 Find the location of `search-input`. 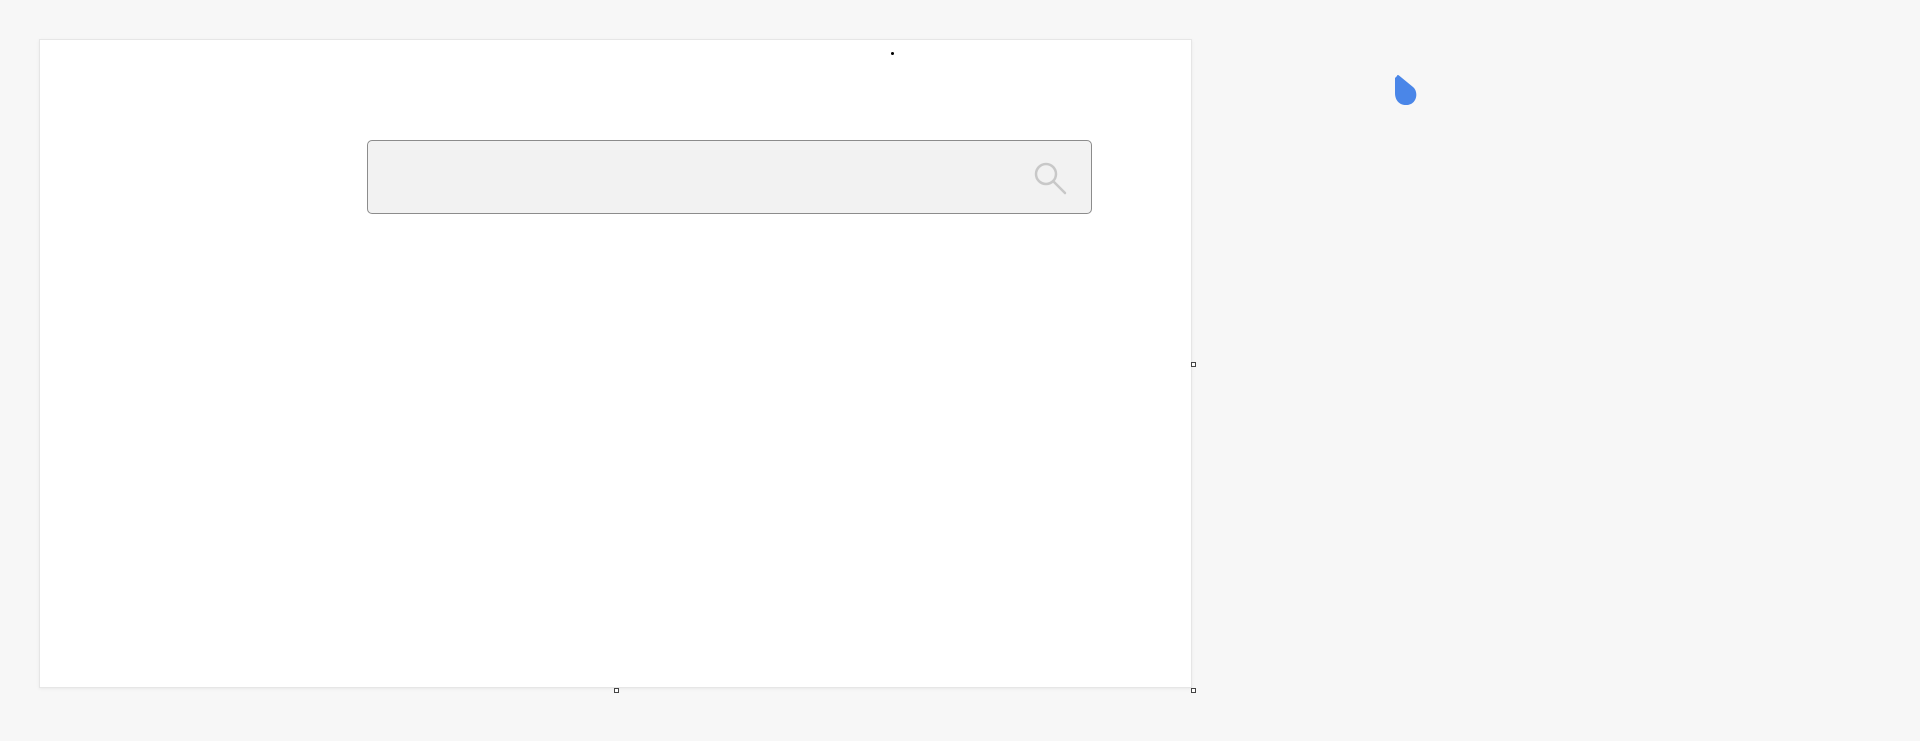

search-input is located at coordinates (682, 178).